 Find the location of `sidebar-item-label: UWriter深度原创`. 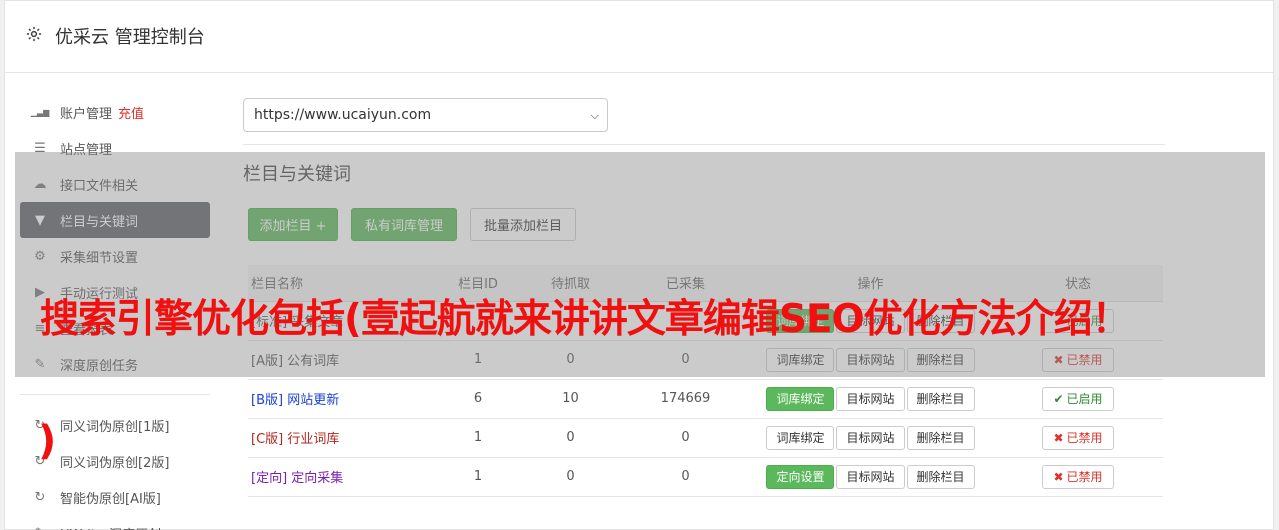

sidebar-item-label: UWriter深度原创 is located at coordinates (110, 527).